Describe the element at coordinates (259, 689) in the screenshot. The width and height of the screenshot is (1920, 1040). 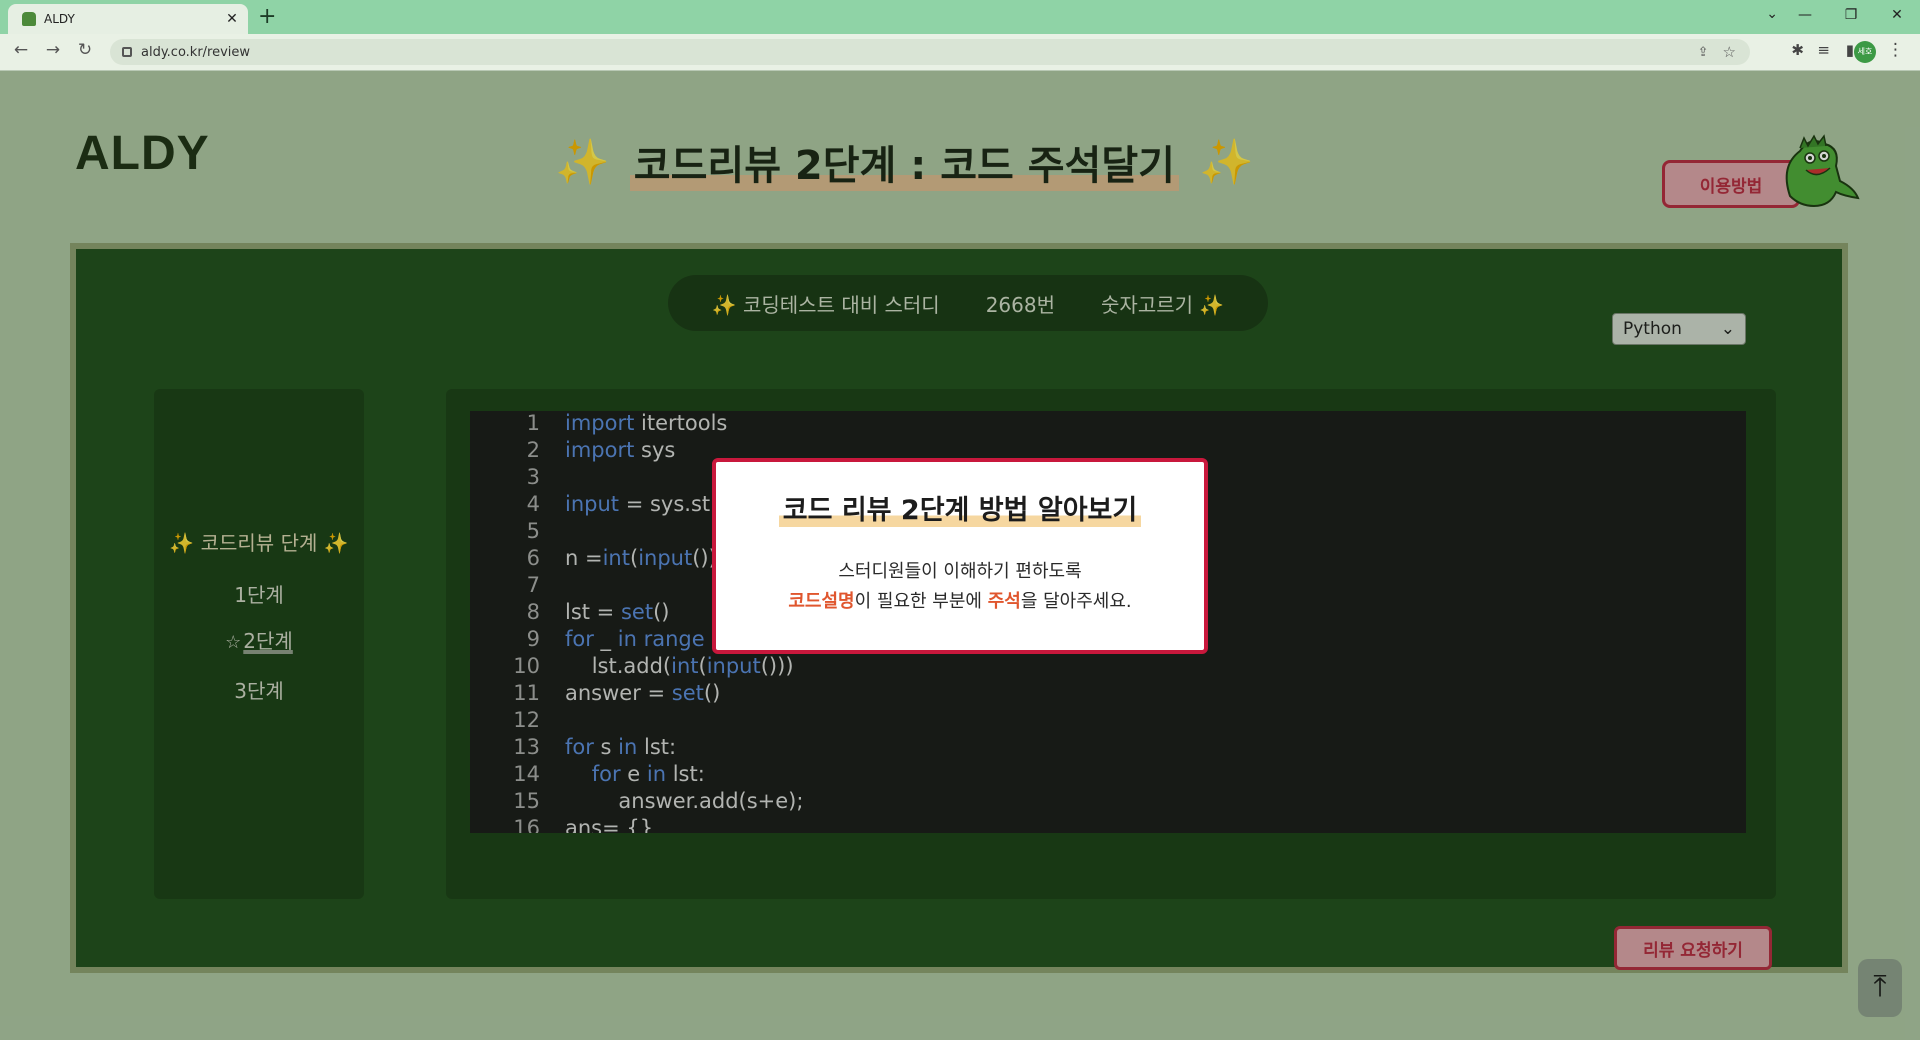
I see `step-3-link: 3단계` at that location.